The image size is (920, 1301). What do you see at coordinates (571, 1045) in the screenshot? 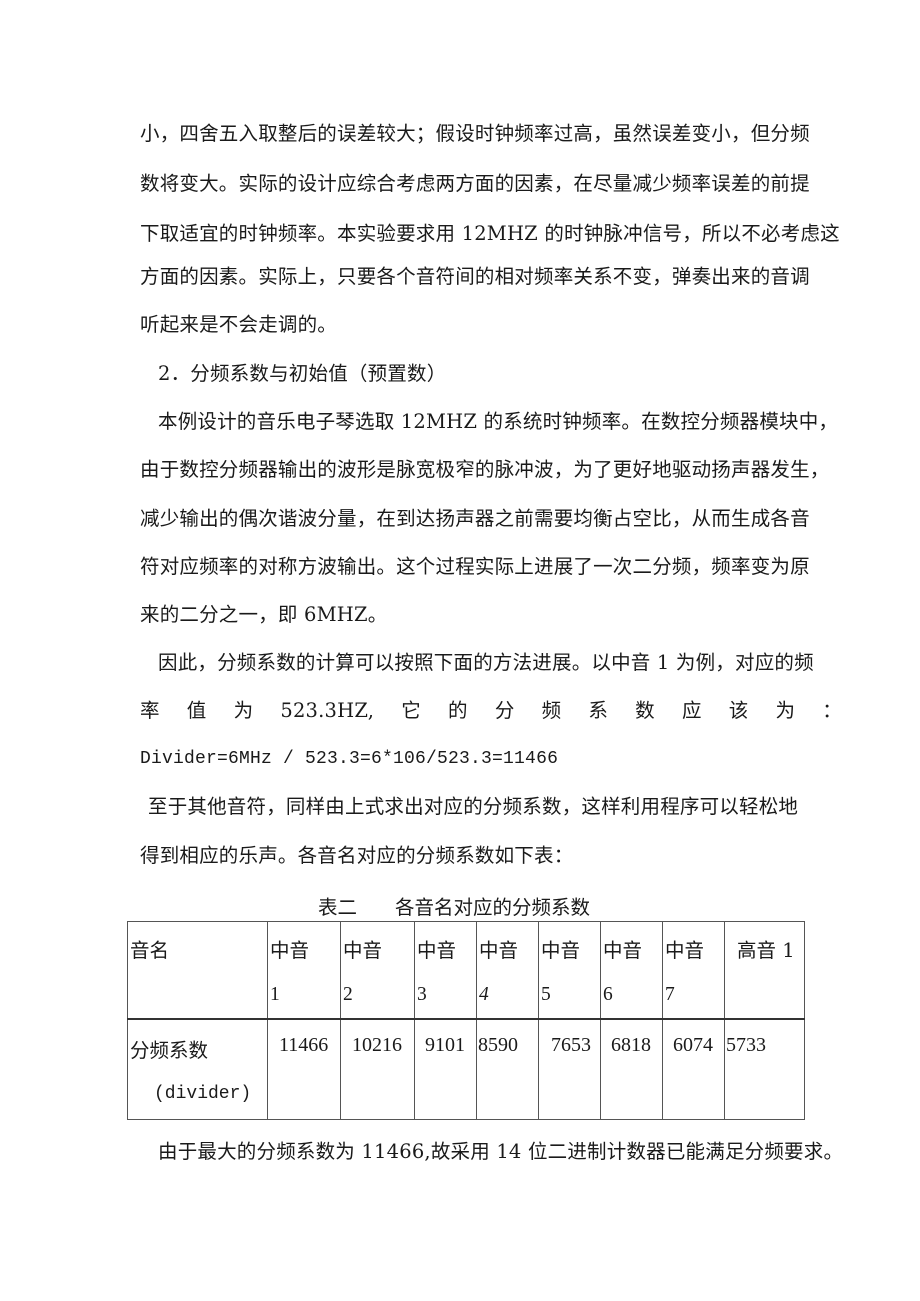
I see `divider-value: 7653` at bounding box center [571, 1045].